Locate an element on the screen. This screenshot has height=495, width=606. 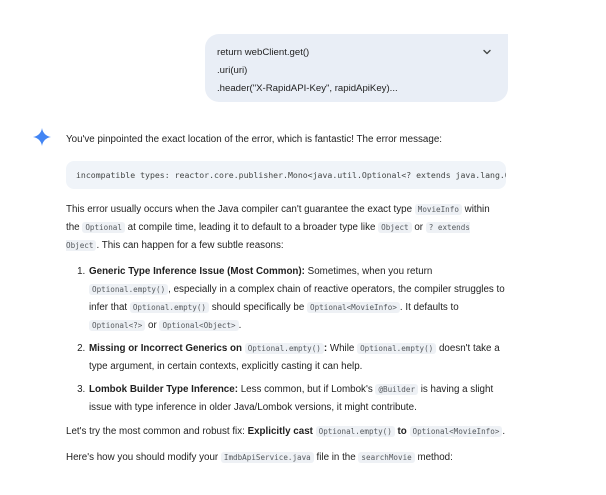
sparkle-icon is located at coordinates (42, 137).